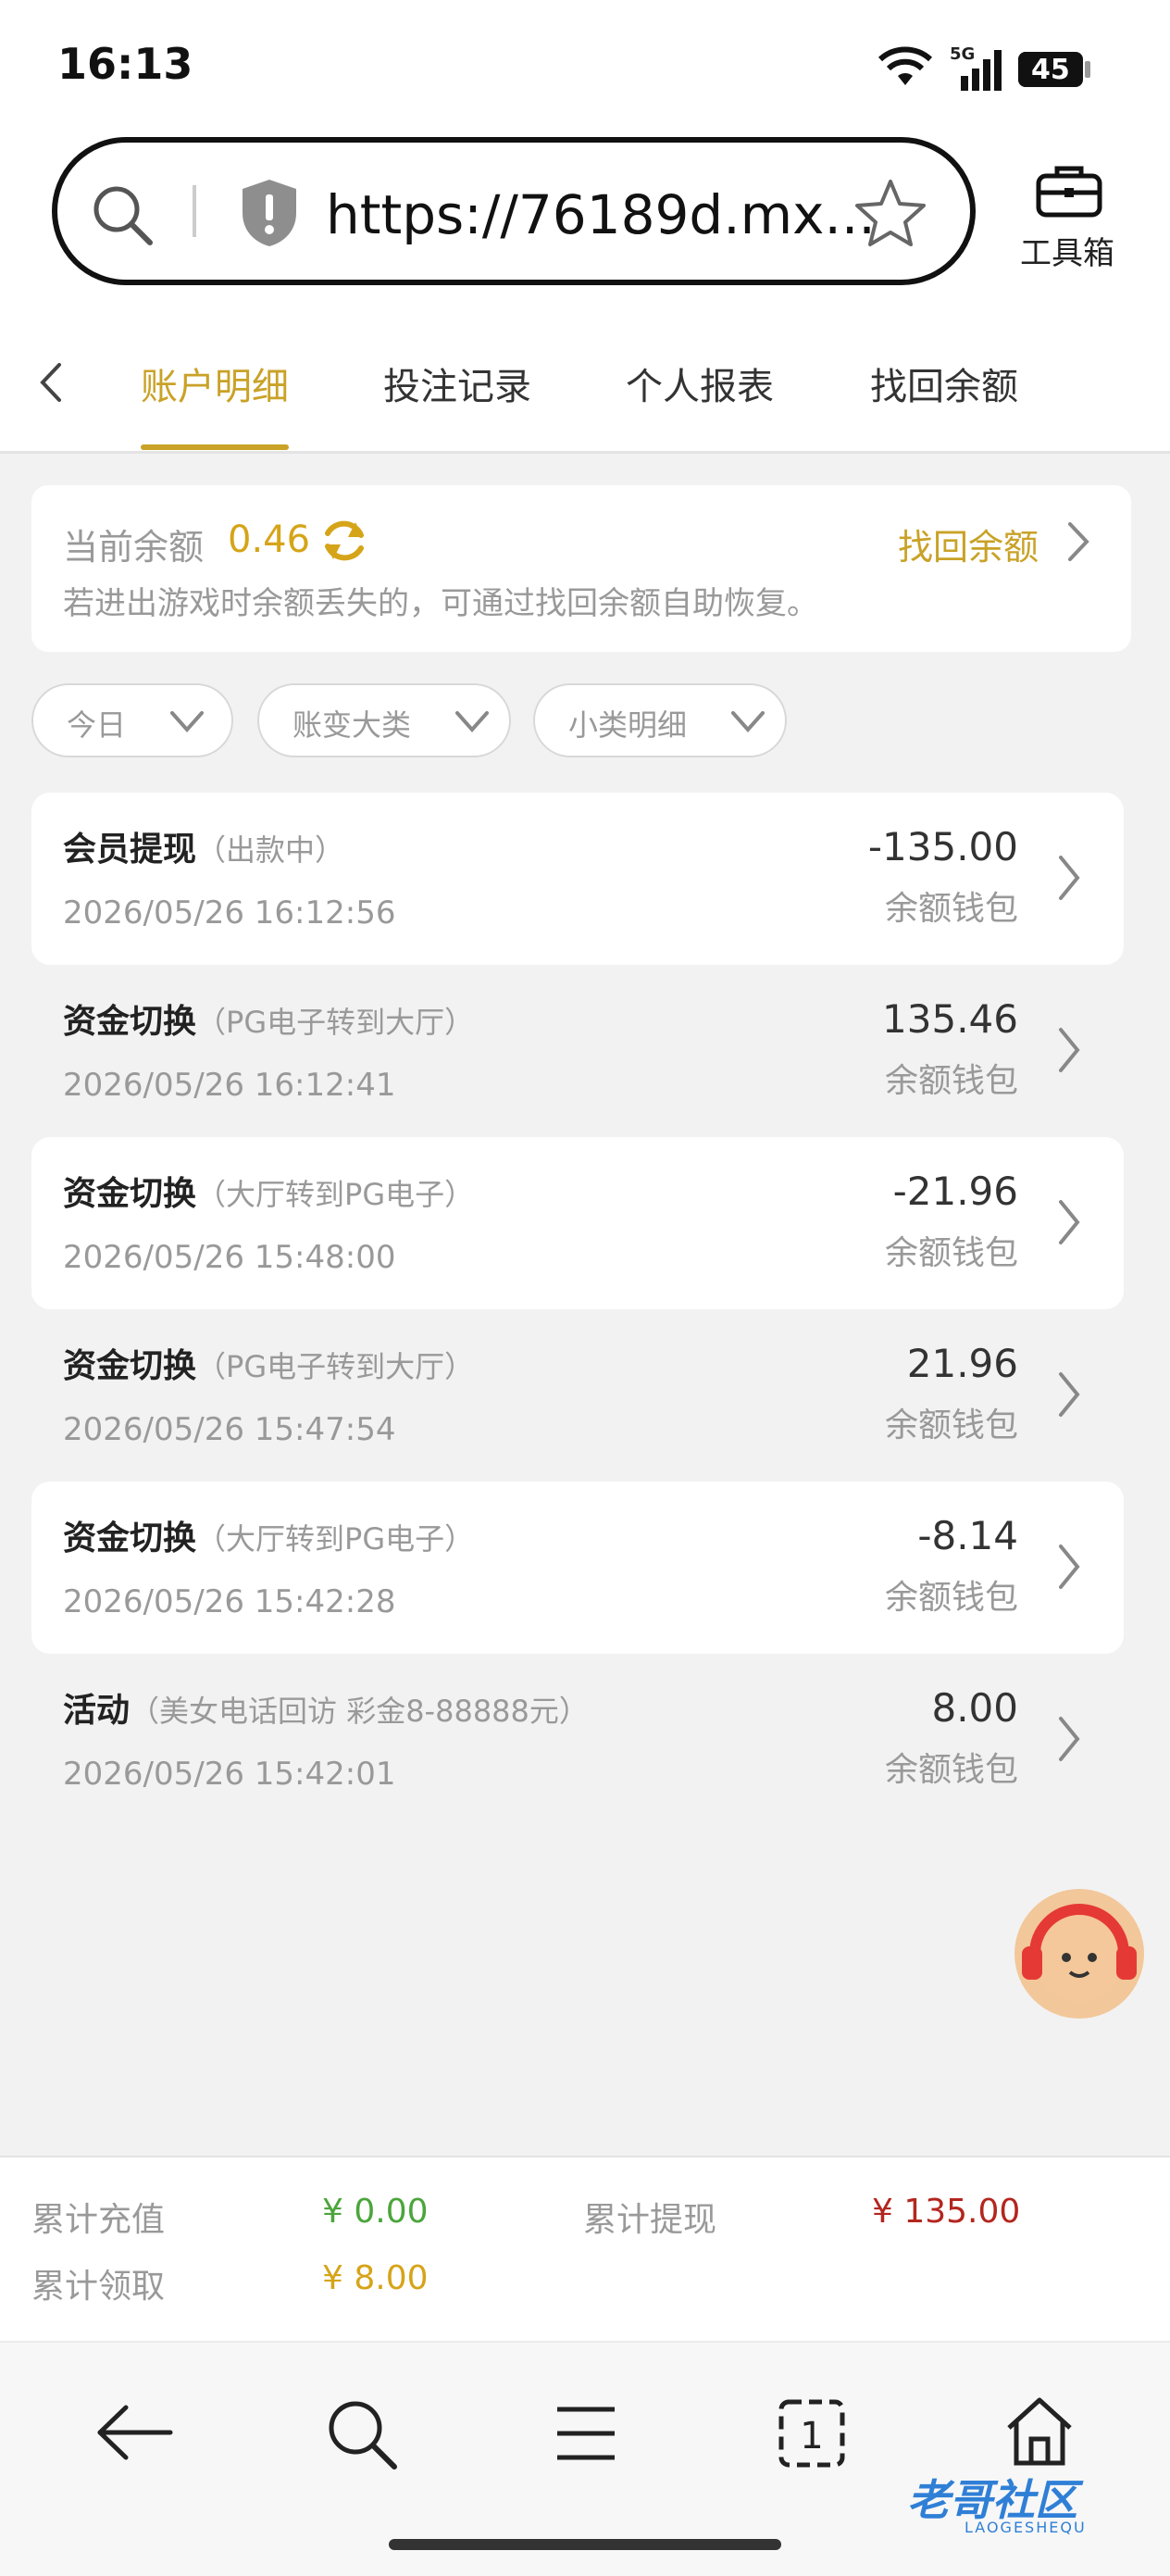 The width and height of the screenshot is (1170, 2576). What do you see at coordinates (229, 913) in the screenshot?
I see `transaction-time: 2026/05/26 16:12:56` at bounding box center [229, 913].